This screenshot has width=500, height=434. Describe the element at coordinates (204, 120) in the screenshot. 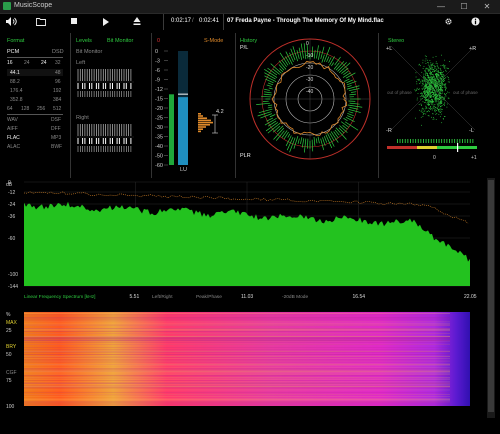

I see `loudness-histogram-bar` at that location.